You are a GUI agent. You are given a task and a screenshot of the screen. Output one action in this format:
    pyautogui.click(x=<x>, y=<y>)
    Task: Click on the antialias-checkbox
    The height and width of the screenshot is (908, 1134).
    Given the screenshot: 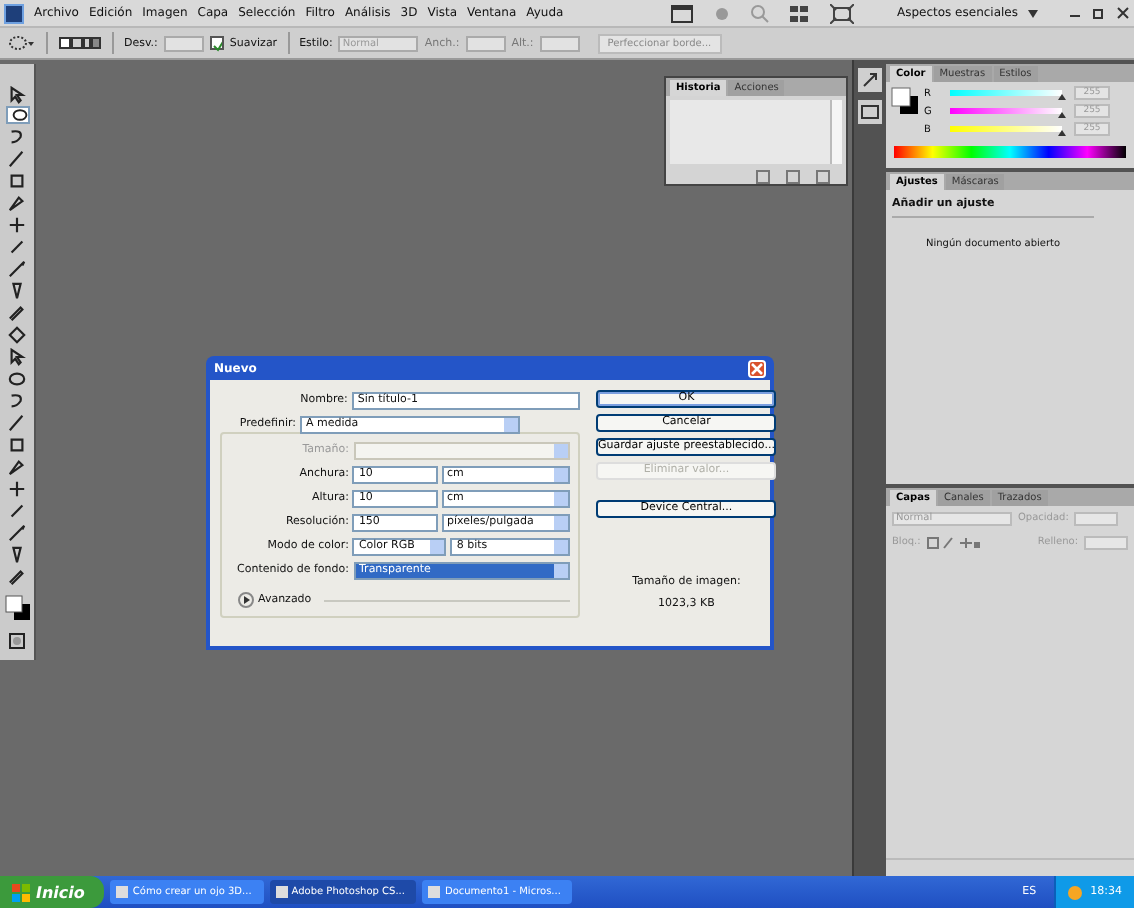 What is the action you would take?
    pyautogui.click(x=216, y=43)
    